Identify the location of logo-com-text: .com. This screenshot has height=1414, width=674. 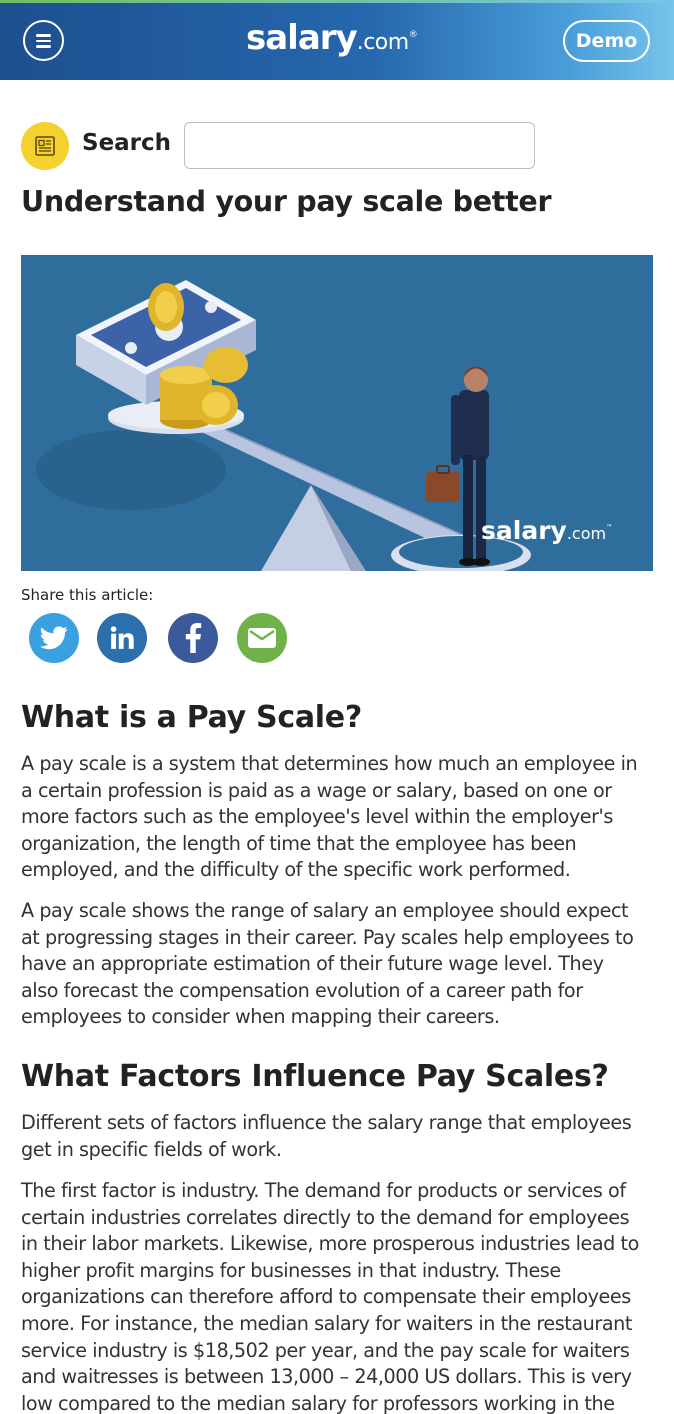
(382, 42).